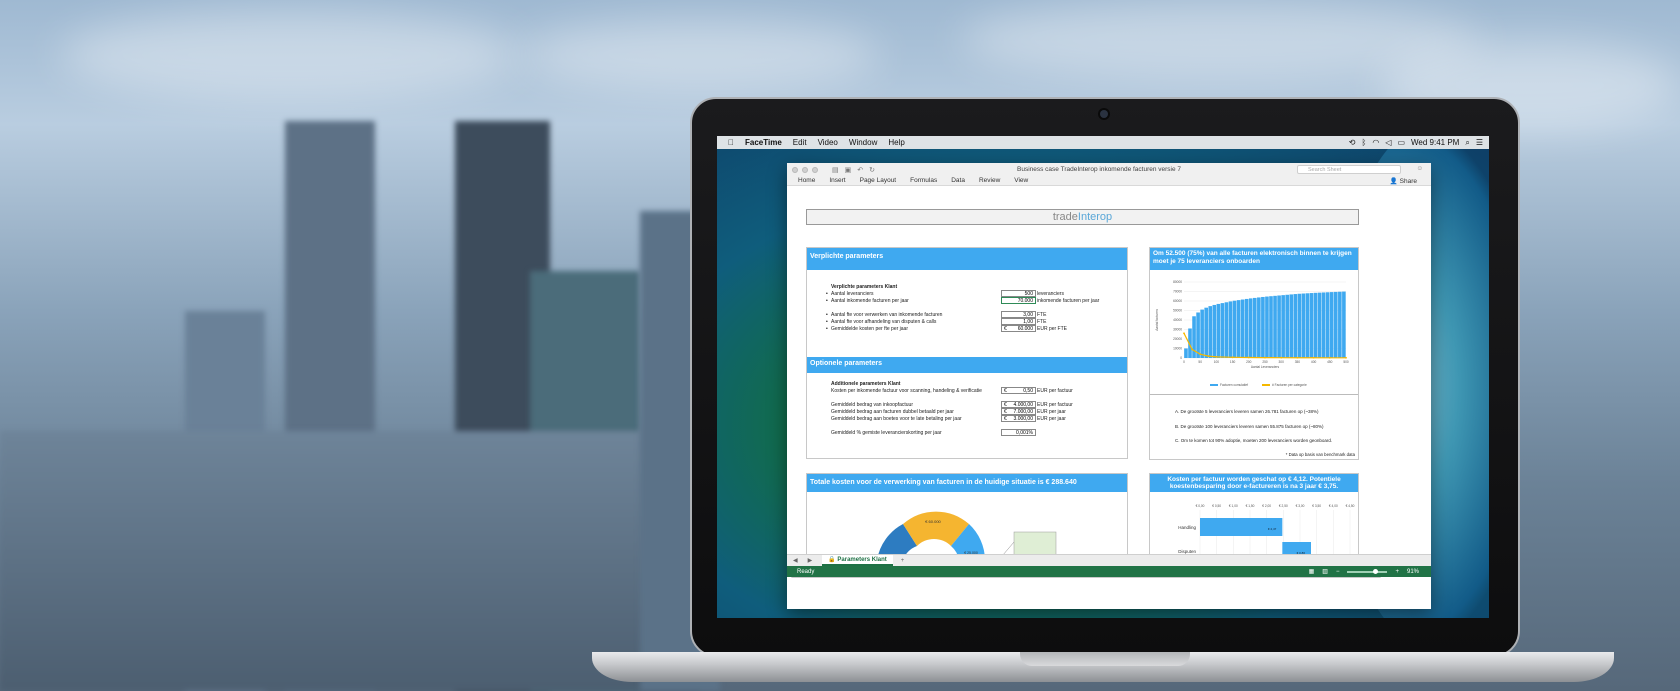 The image size is (1680, 691). Describe the element at coordinates (1018, 321) in the screenshot. I see `param-value-cell: 1,00` at that location.